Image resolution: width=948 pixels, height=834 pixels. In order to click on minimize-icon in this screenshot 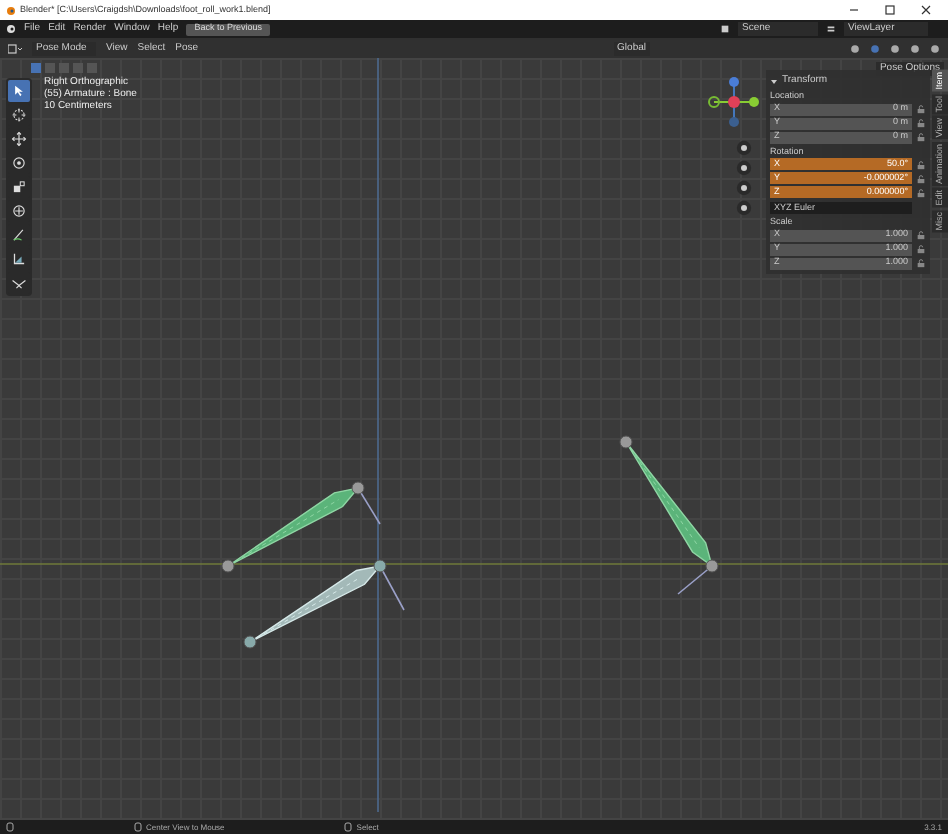, I will do `click(854, 10)`.